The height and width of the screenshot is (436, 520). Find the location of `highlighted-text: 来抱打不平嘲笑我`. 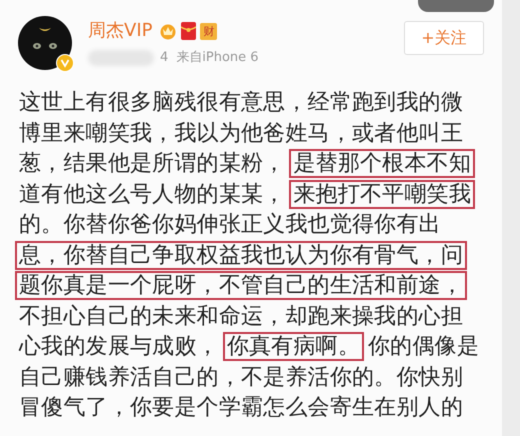

highlighted-text: 来抱打不平嘲笑我 is located at coordinates (382, 194).